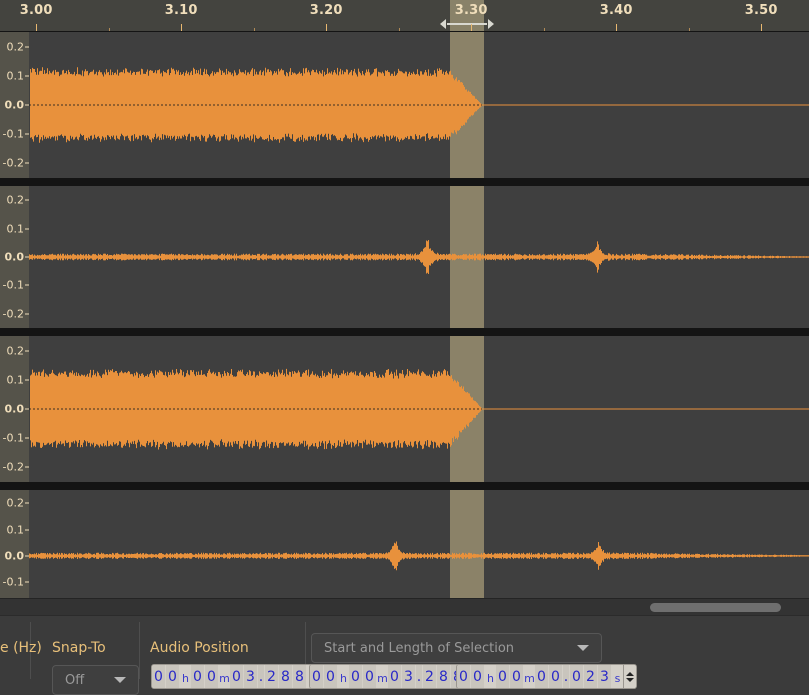 The height and width of the screenshot is (695, 809). What do you see at coordinates (616, 10) in the screenshot?
I see `ruler-label: 3.40` at bounding box center [616, 10].